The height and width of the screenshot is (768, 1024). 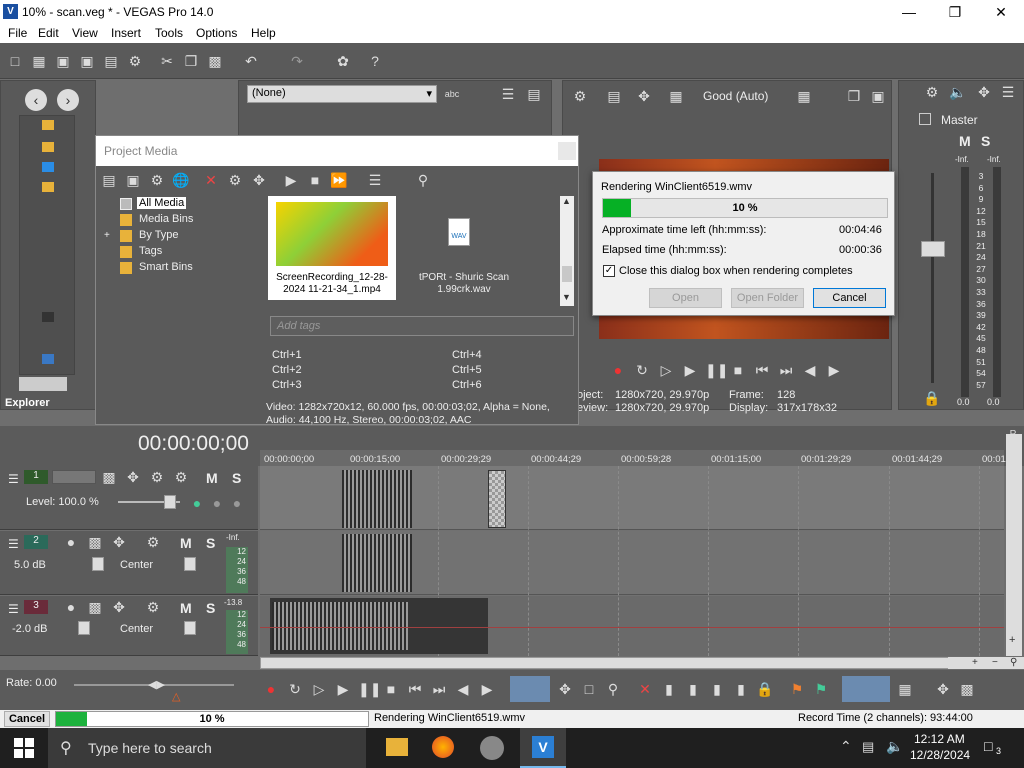 What do you see at coordinates (210, 608) in the screenshot?
I see `track-3-solo: S` at bounding box center [210, 608].